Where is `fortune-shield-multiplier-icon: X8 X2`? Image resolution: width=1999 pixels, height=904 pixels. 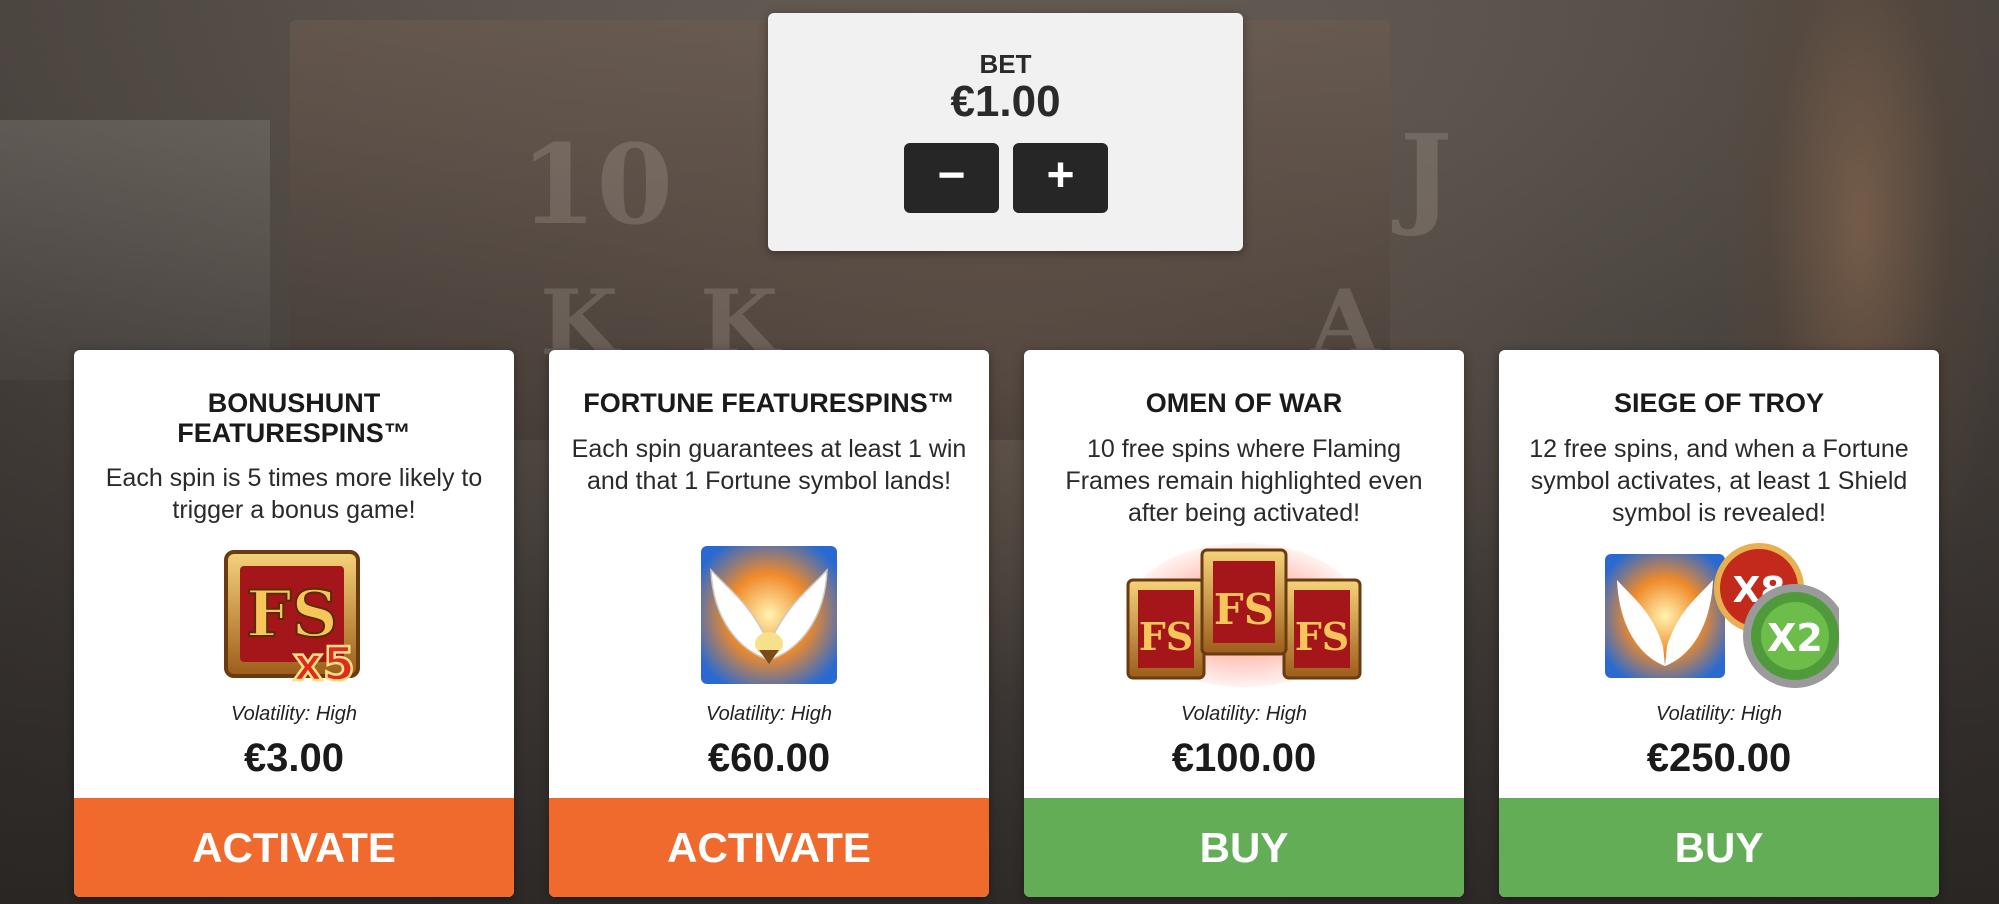
fortune-shield-multiplier-icon: X8 X2 is located at coordinates (1722, 615).